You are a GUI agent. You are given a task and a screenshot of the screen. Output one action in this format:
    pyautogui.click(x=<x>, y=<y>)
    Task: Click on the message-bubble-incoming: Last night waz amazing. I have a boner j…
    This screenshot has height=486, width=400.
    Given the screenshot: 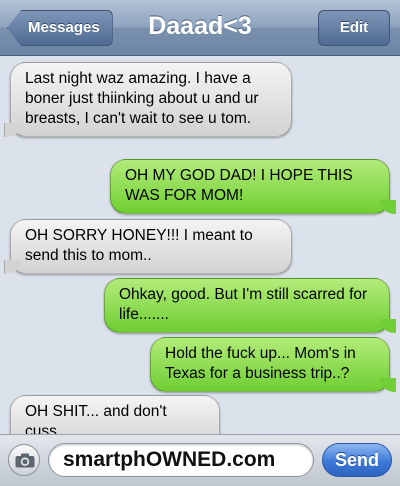 What is the action you would take?
    pyautogui.click(x=148, y=99)
    